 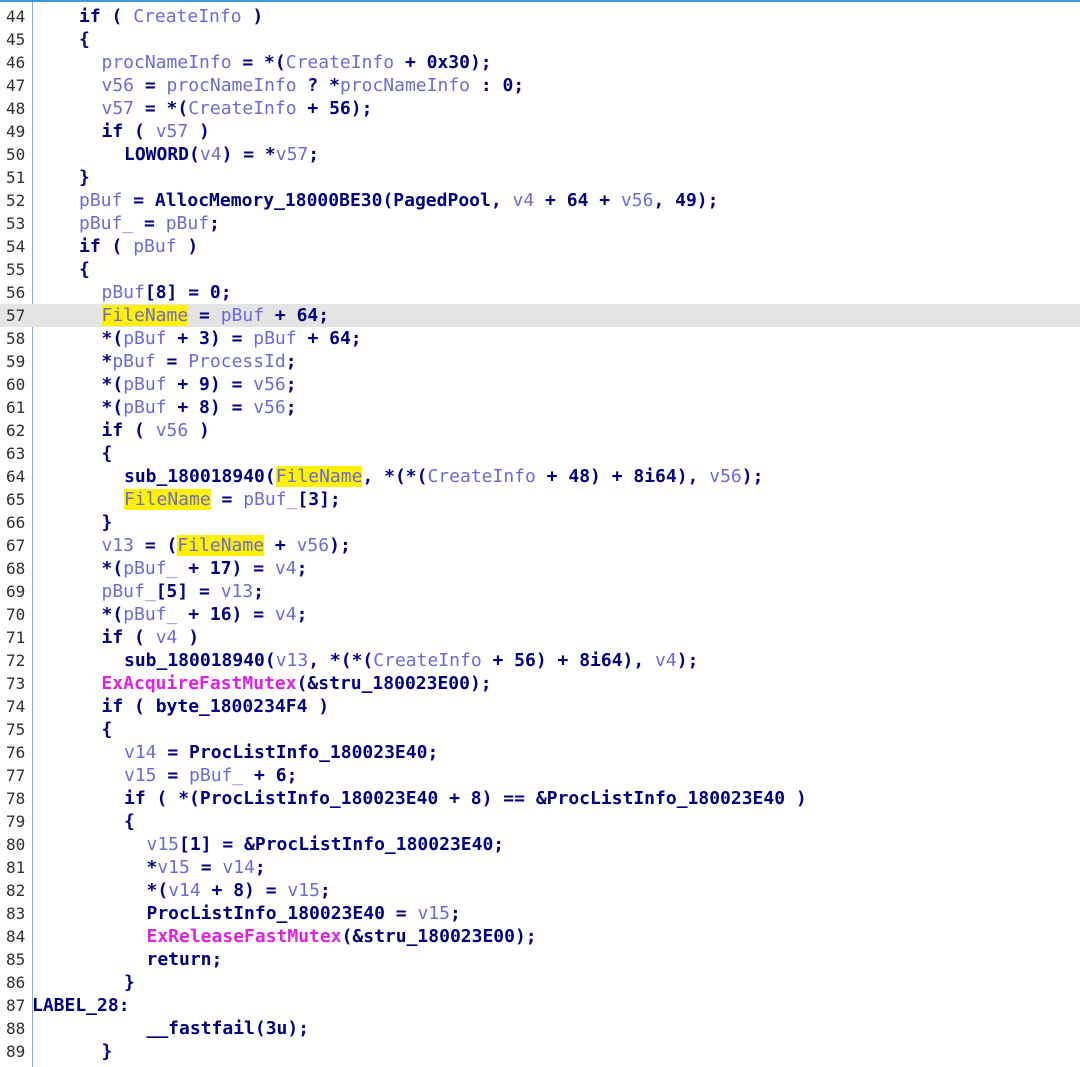 I want to click on code-token: __fastfail, so click(x=201, y=1028).